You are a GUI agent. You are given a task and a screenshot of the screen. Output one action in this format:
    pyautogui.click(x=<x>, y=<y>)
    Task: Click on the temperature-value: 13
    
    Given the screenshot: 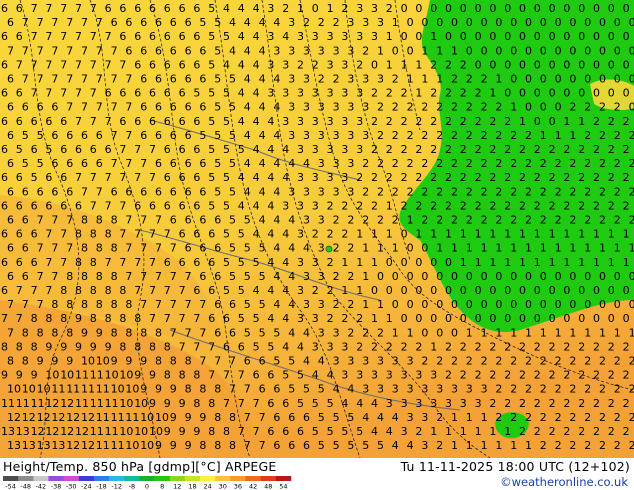 What is the action you would take?
    pyautogui.click(x=8, y=431)
    